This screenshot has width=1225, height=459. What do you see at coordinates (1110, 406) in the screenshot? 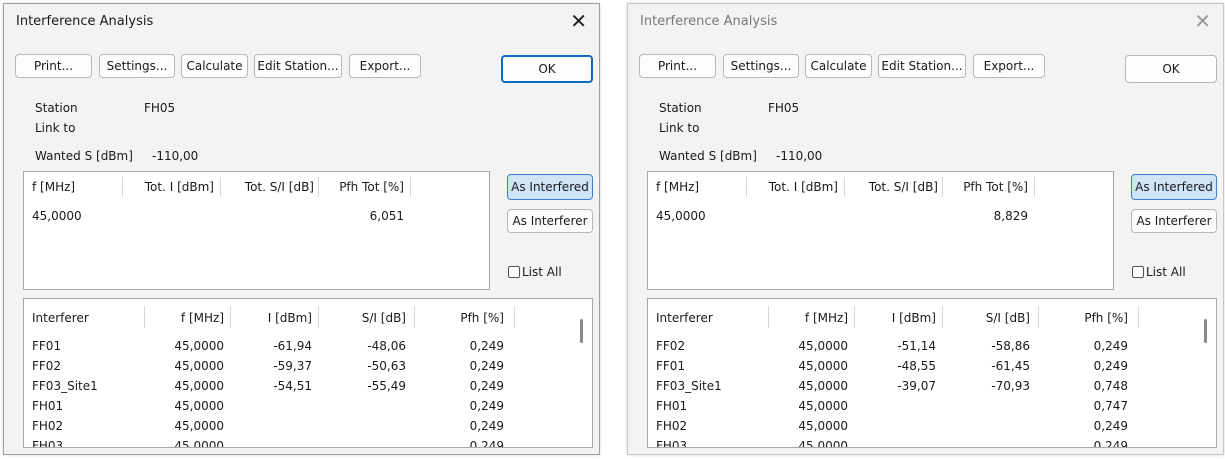
I see `detail-cell-pfh: 0,747` at bounding box center [1110, 406].